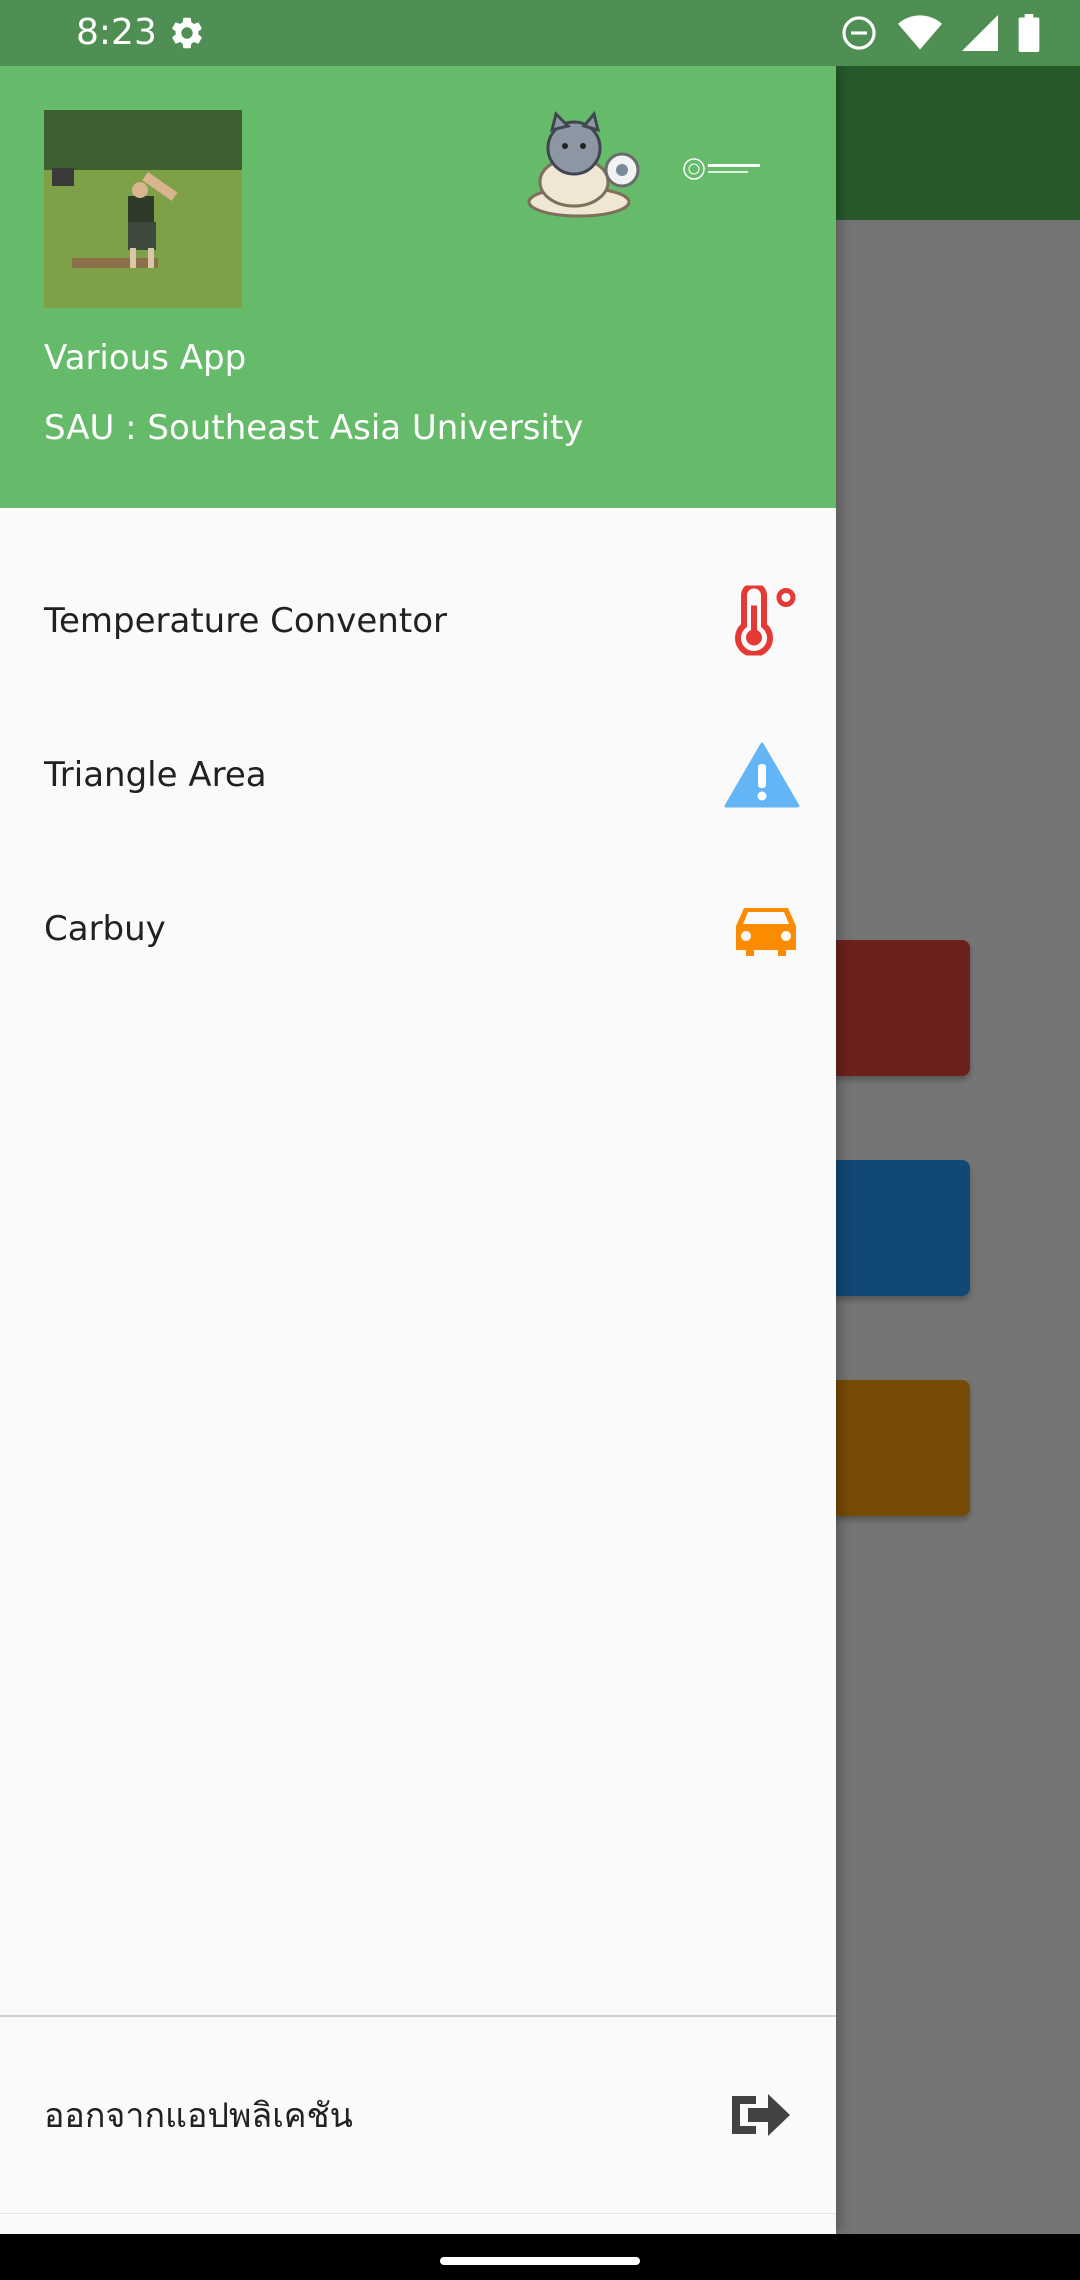 The height and width of the screenshot is (2280, 1080). I want to click on menu-item-label: Triangle Area, so click(155, 775).